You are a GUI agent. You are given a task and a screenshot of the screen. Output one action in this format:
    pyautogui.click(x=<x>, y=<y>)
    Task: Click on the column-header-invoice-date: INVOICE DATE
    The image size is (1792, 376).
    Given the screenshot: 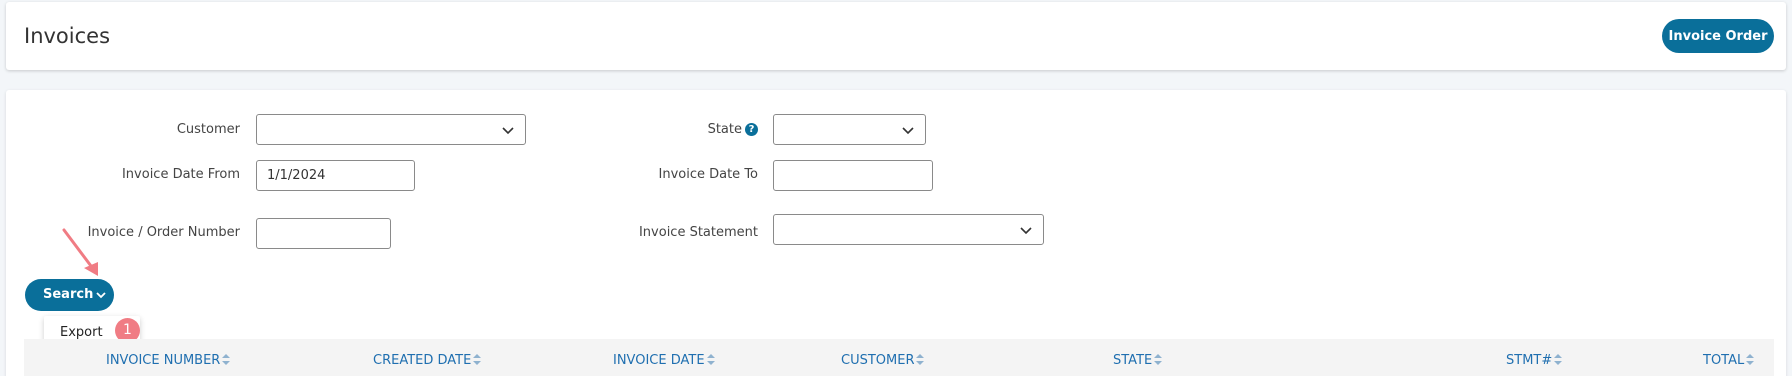 What is the action you would take?
    pyautogui.click(x=664, y=360)
    